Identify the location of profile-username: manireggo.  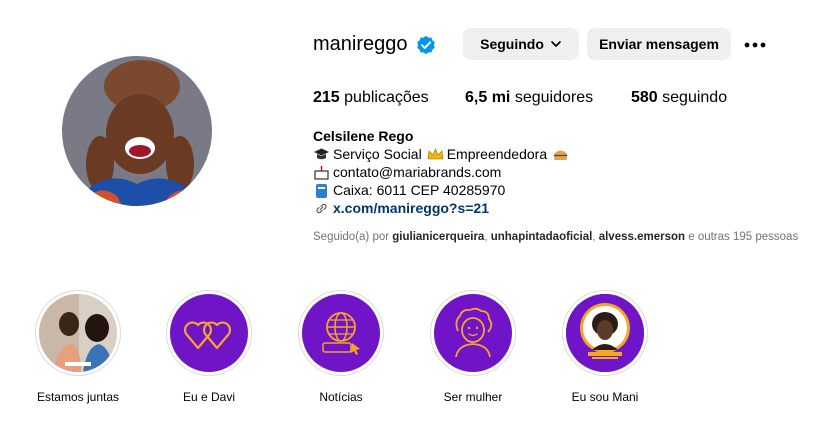
(360, 44).